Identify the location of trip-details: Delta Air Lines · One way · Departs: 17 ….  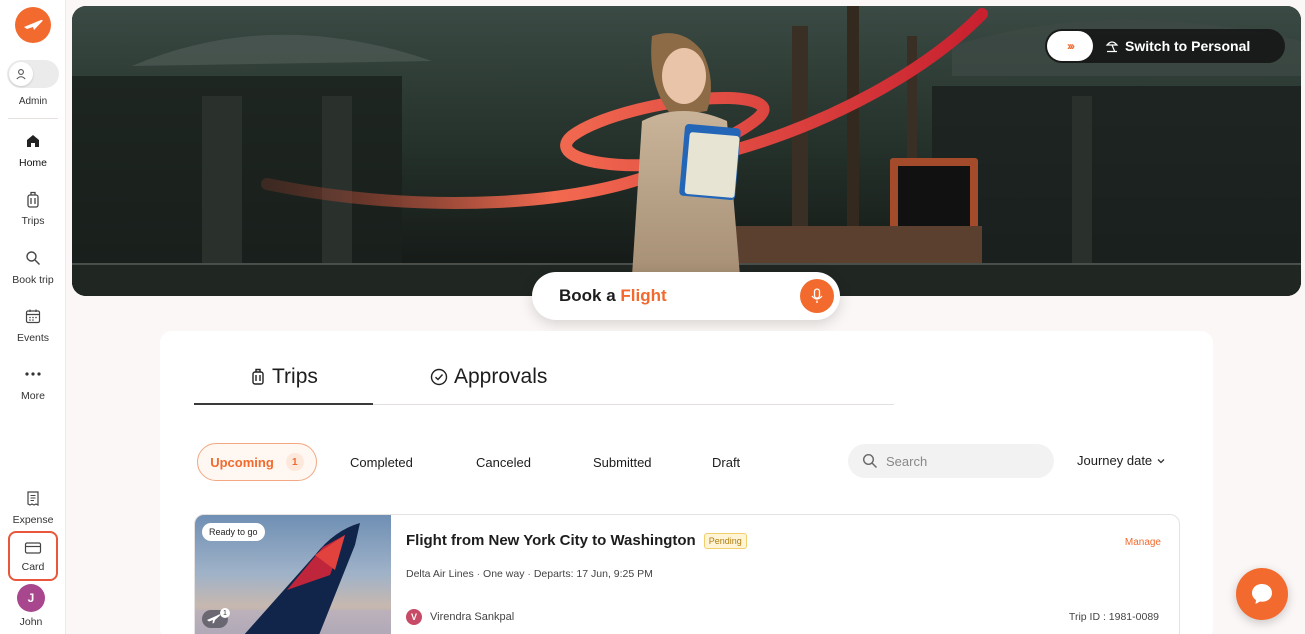
(529, 574).